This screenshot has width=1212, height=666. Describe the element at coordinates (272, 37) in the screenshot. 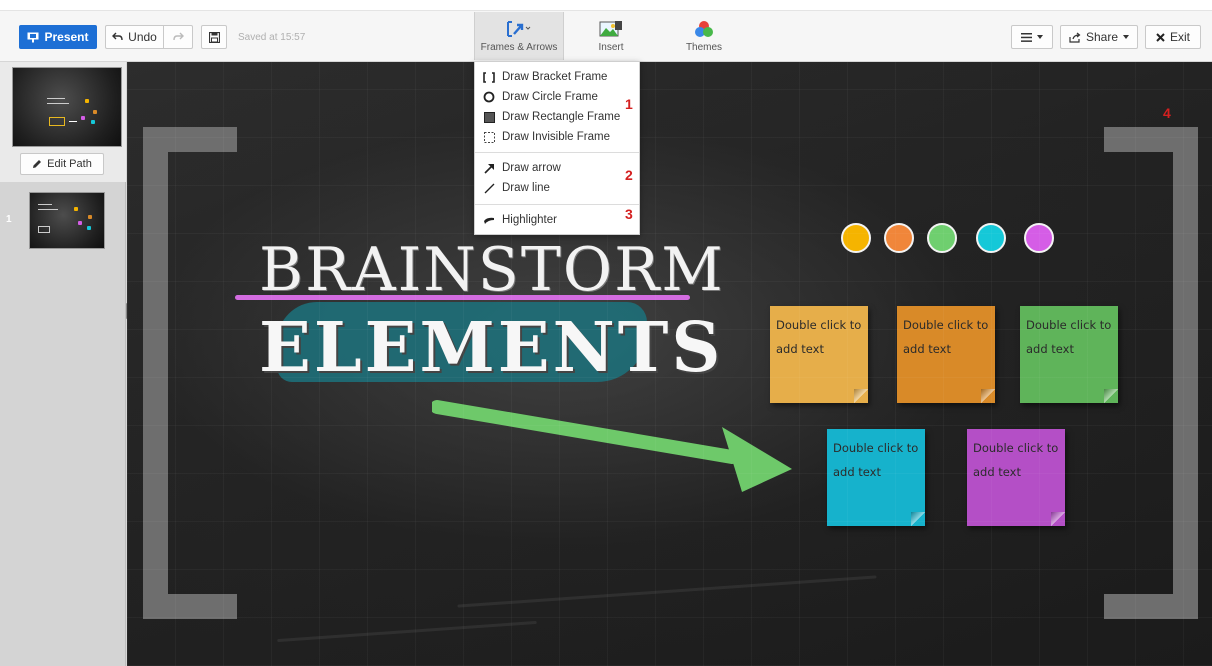

I see `saved-status: Saved at 15:57` at that location.